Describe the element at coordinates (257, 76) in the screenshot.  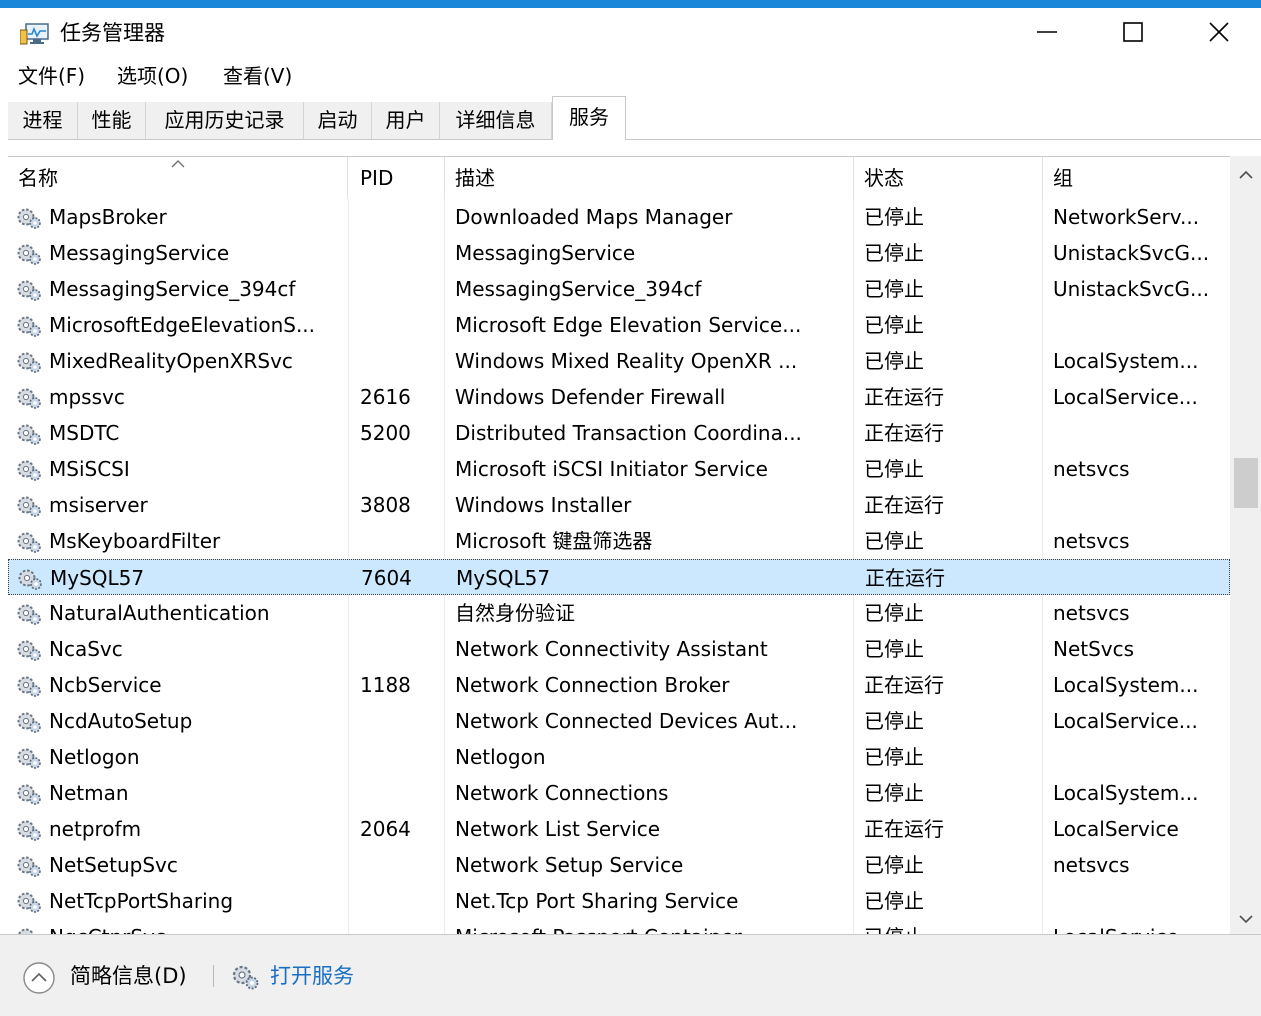
I see `menu-view: 查看(V)` at that location.